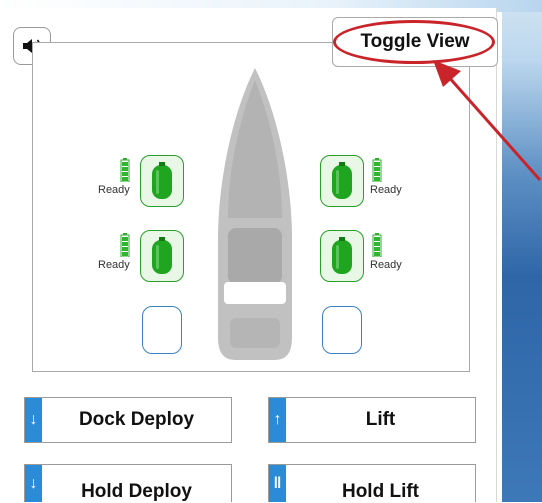  I want to click on arrow-up-icon: ↑, so click(277, 420).